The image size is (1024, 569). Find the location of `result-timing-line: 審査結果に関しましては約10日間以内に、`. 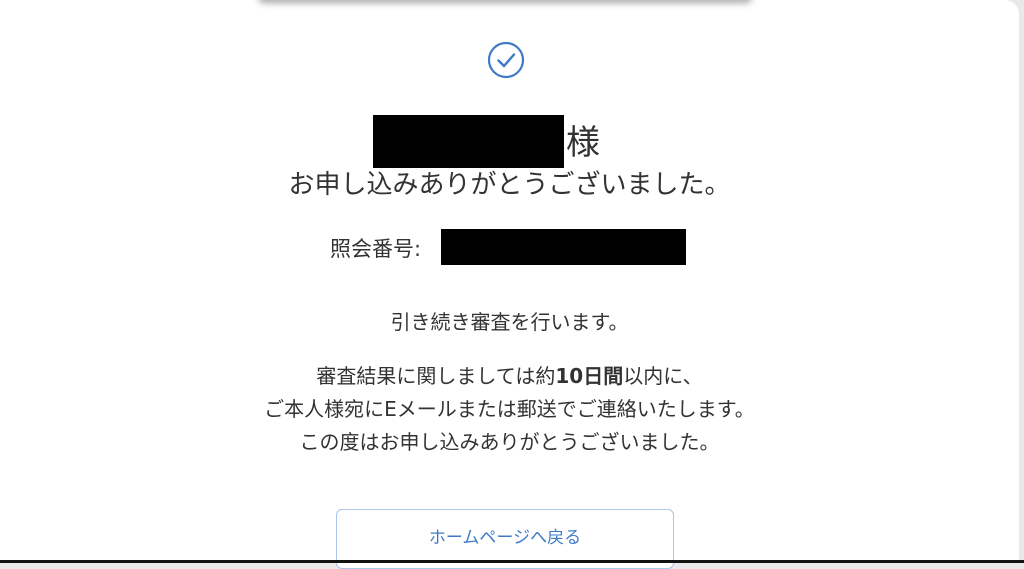

result-timing-line: 審査結果に関しましては約10日間以内に、 is located at coordinates (509, 376).